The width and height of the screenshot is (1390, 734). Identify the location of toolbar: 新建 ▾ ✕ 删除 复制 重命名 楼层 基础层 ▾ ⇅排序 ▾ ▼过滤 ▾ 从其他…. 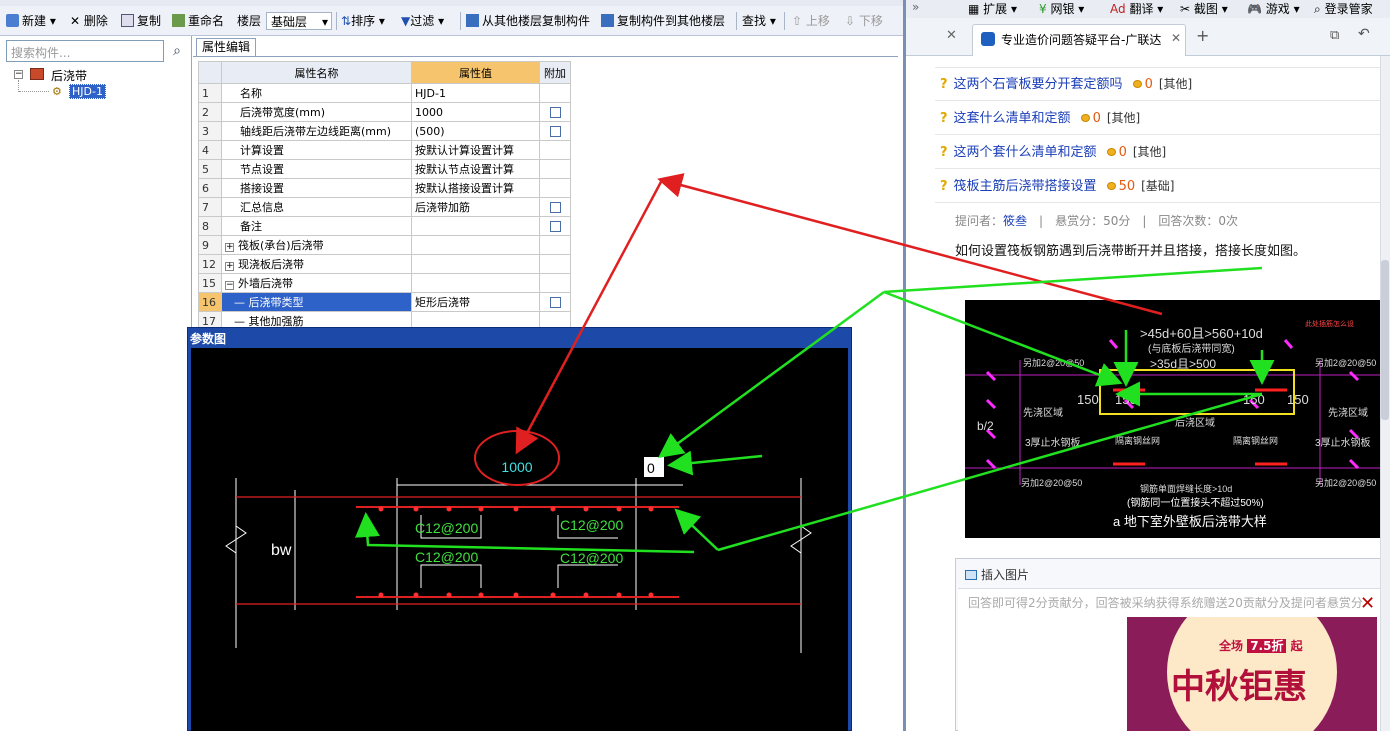
(452, 18).